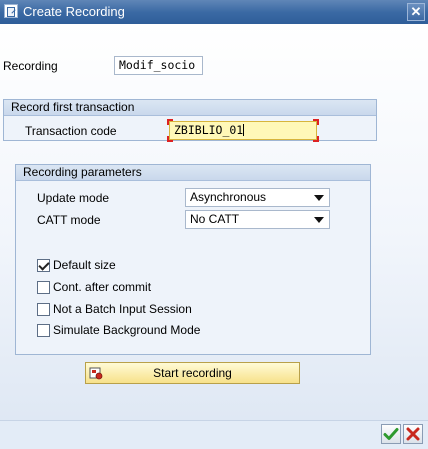 The height and width of the screenshot is (449, 428). Describe the element at coordinates (158, 65) in the screenshot. I see `recording-name-field: Modif_socio` at that location.